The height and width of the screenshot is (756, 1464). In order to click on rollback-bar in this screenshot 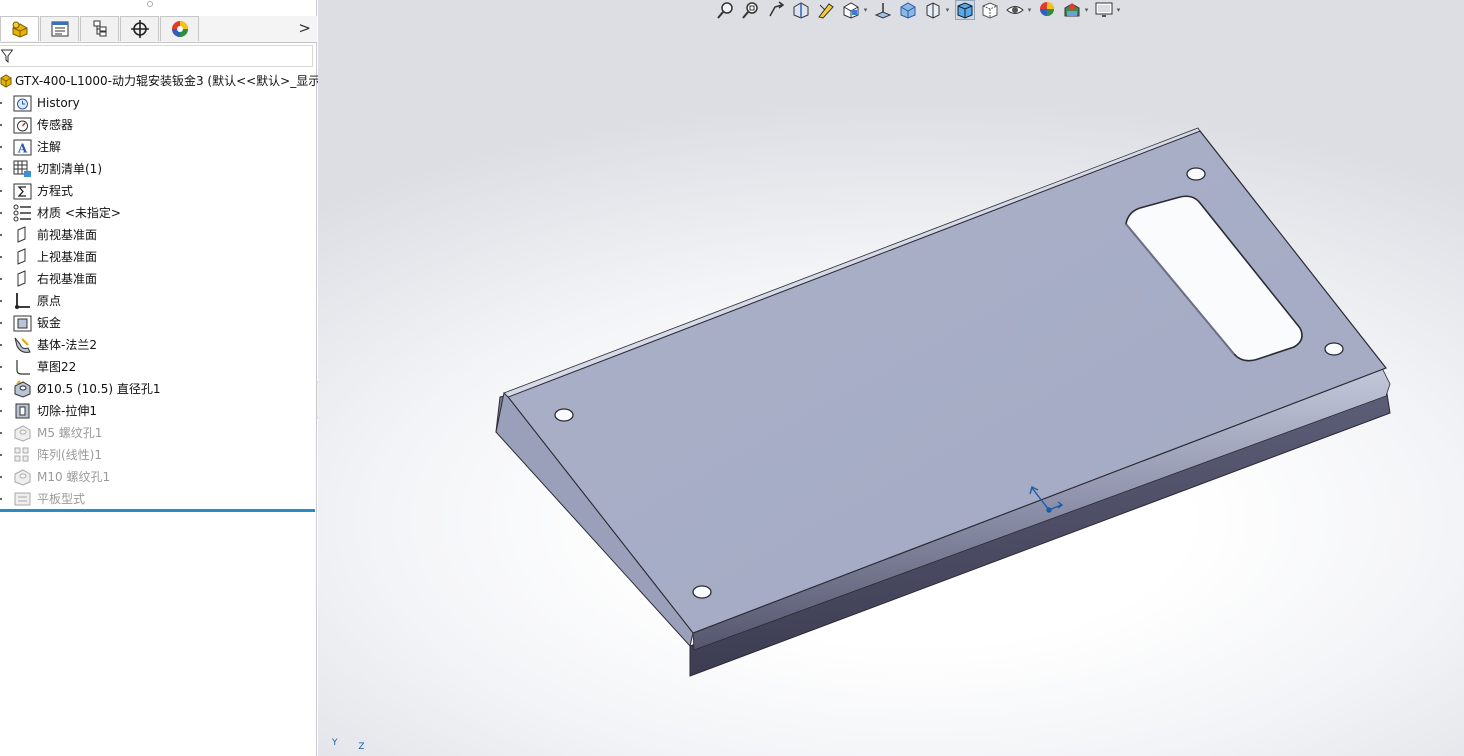, I will do `click(157, 510)`.